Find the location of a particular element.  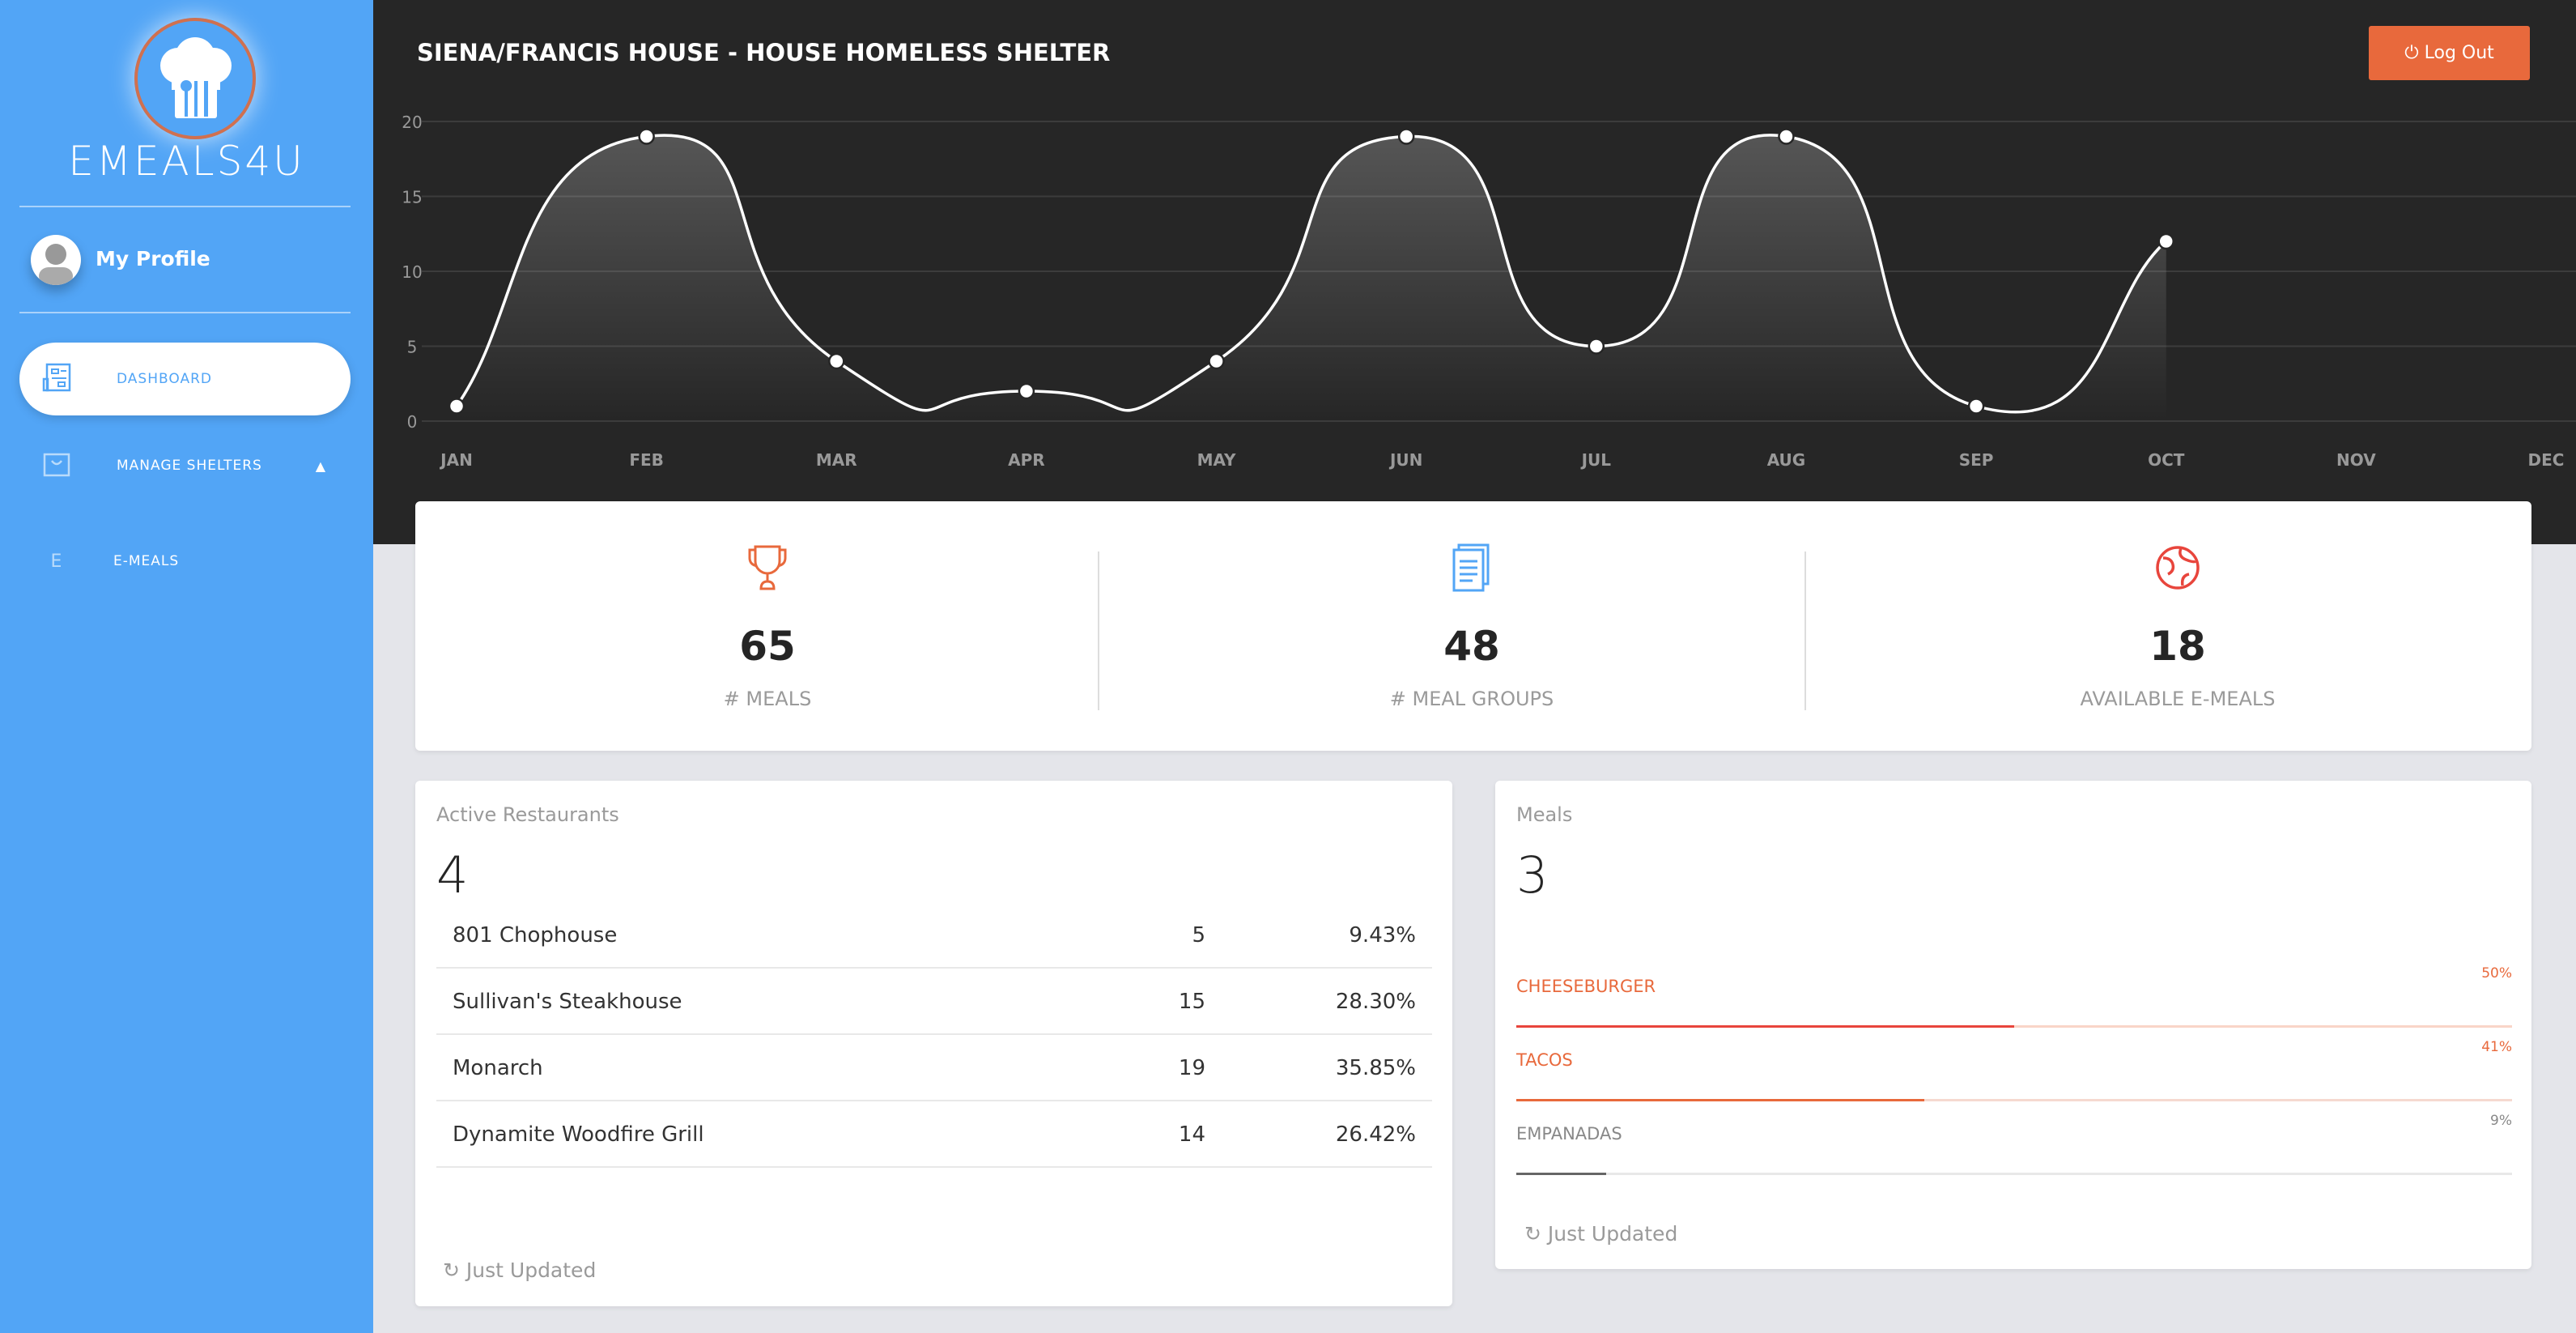

x-tick-label: NOV is located at coordinates (2356, 460).